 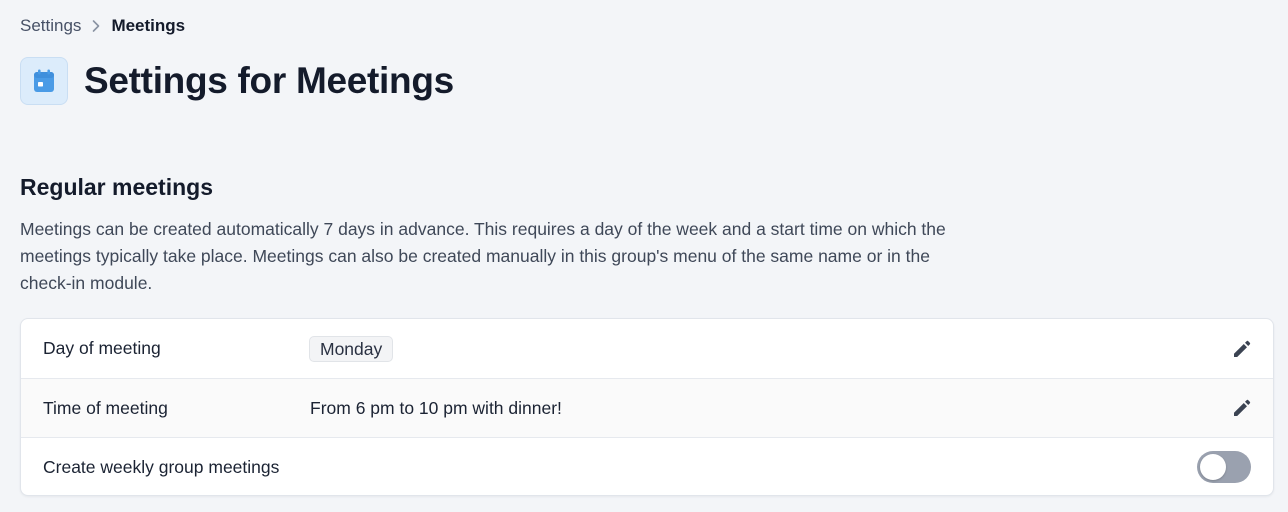 What do you see at coordinates (1213, 467) in the screenshot?
I see `toggle-knob` at bounding box center [1213, 467].